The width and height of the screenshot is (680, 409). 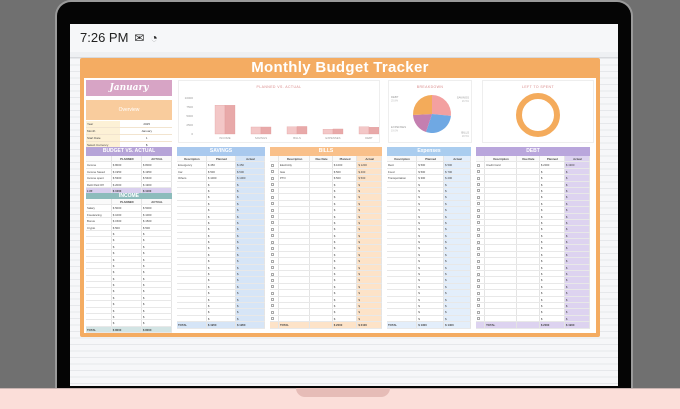 What do you see at coordinates (402, 171) in the screenshot?
I see `expenses-cell: Food` at bounding box center [402, 171].